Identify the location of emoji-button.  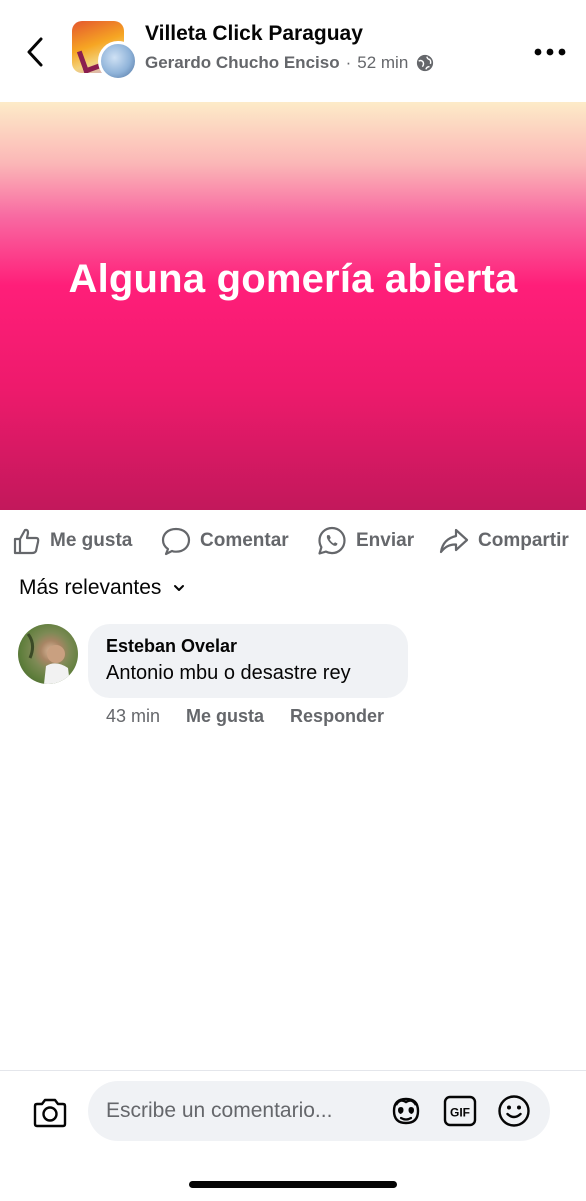
(514, 1111).